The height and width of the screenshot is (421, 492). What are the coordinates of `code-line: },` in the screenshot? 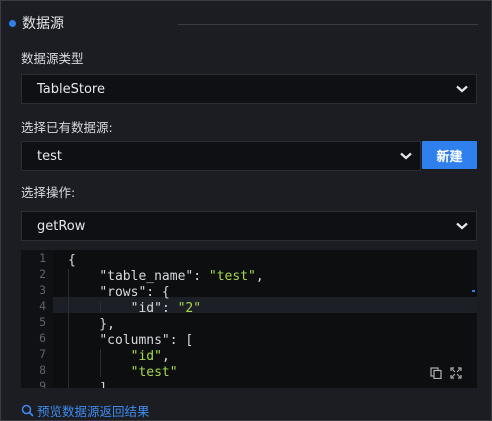 It's located at (91, 324).